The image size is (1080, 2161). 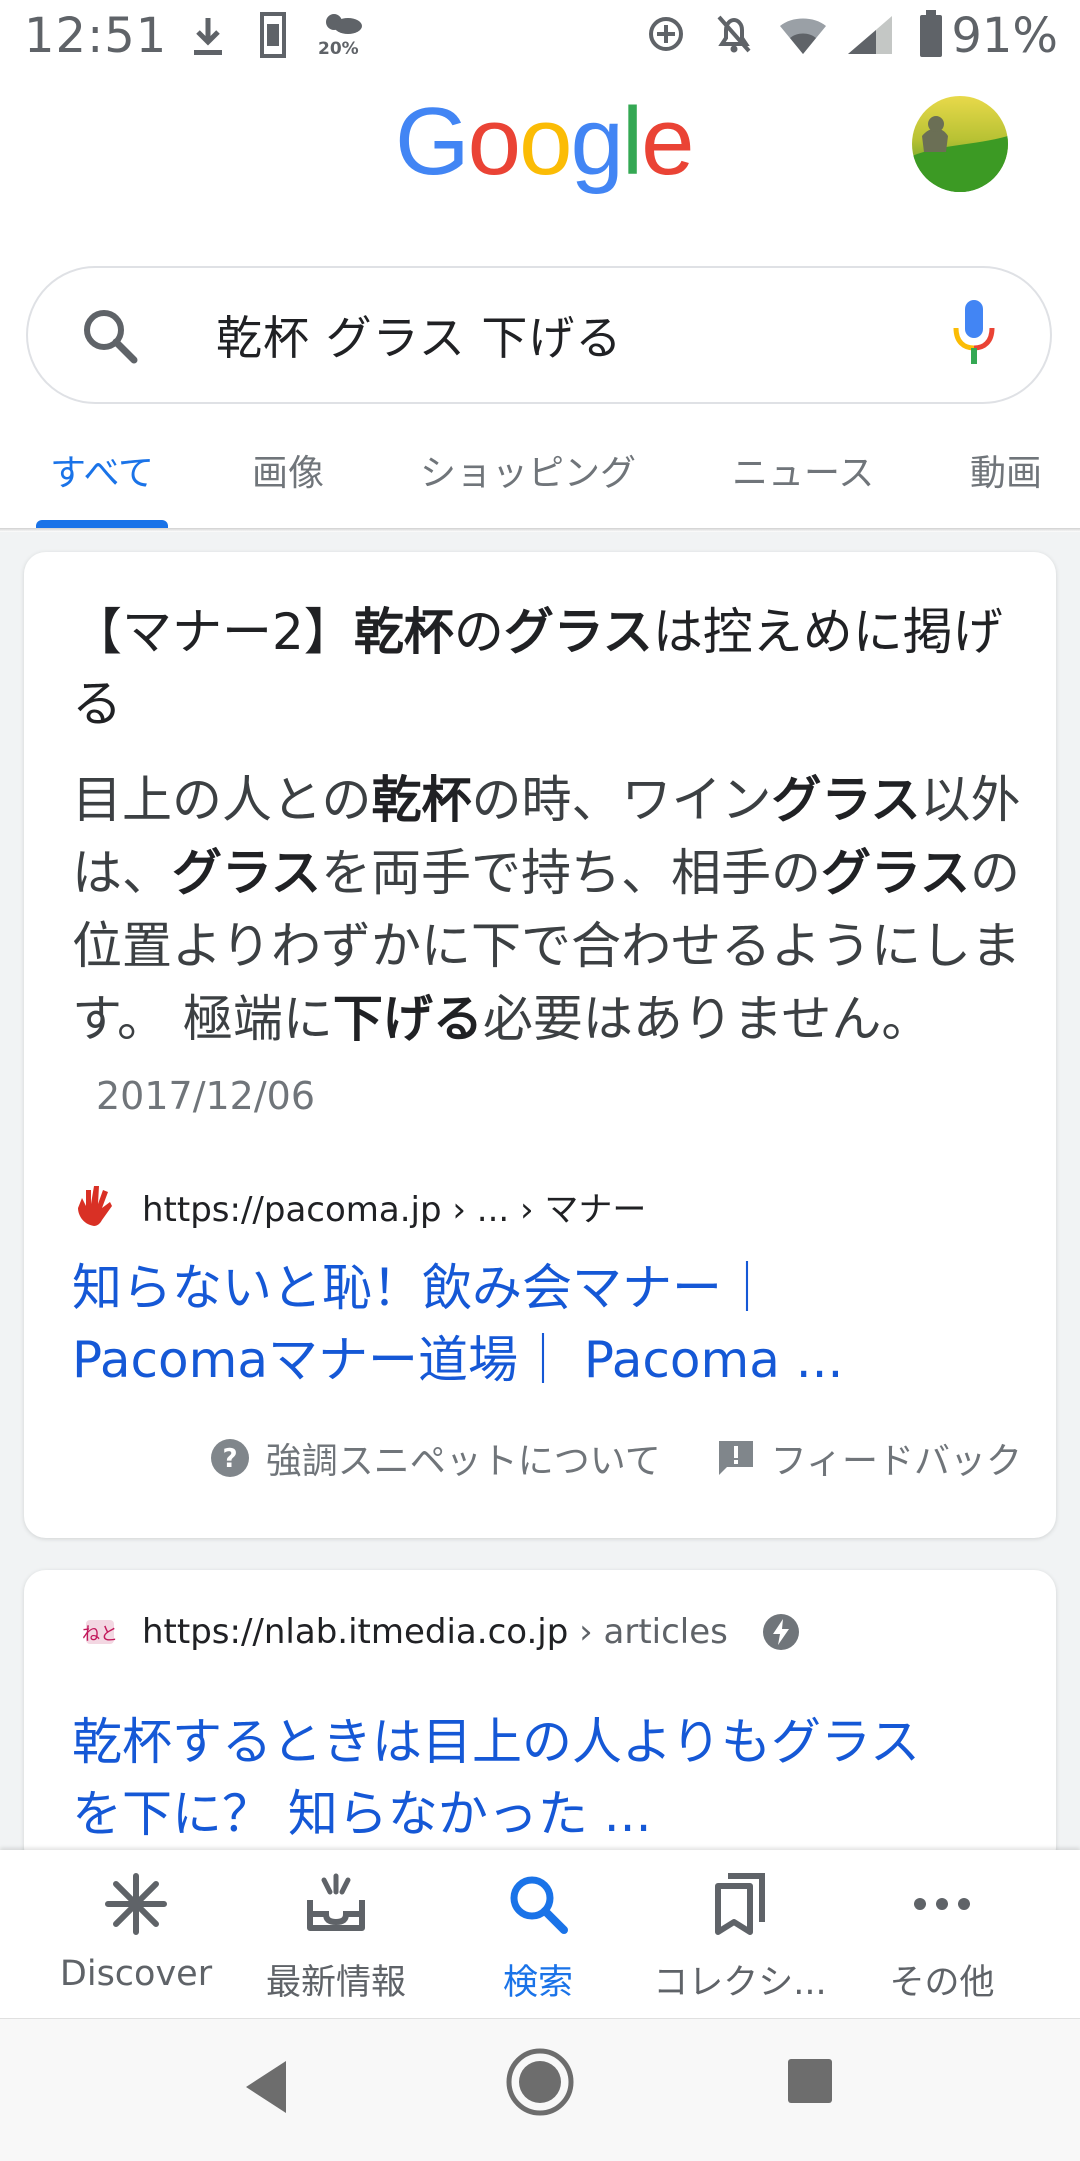 I want to click on nav-label: その他, so click(x=942, y=1983).